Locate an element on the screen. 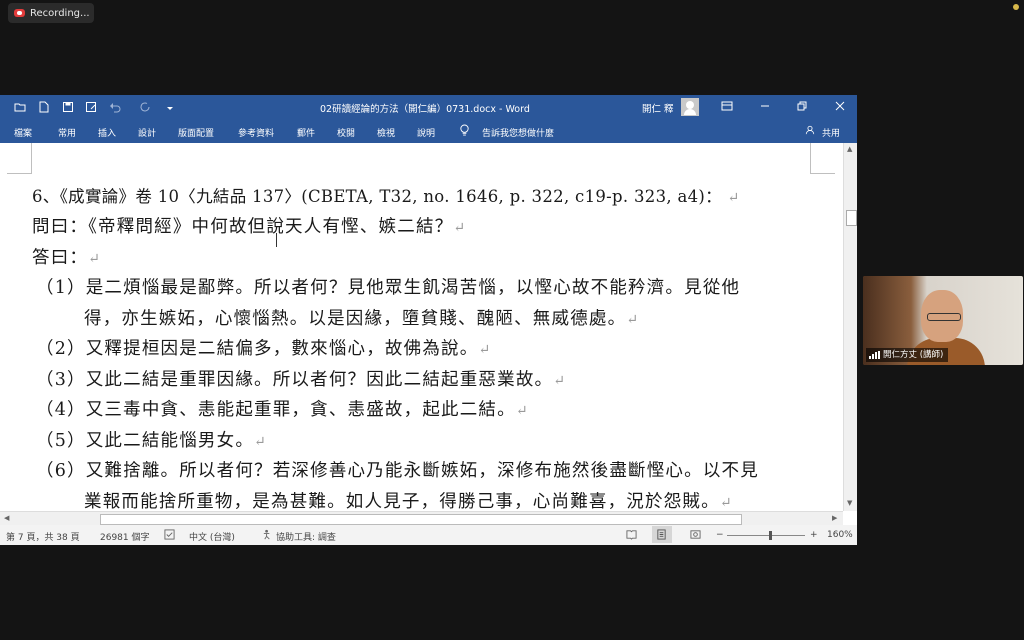 The width and height of the screenshot is (1024, 640). zoom-in-button: + is located at coordinates (814, 535).